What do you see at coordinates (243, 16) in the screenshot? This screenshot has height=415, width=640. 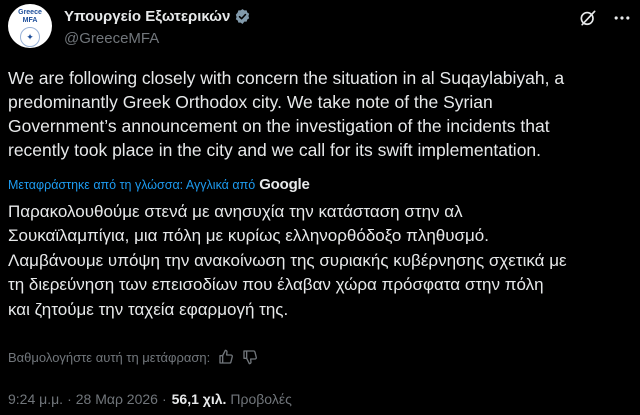 I see `verified-badge-icon` at bounding box center [243, 16].